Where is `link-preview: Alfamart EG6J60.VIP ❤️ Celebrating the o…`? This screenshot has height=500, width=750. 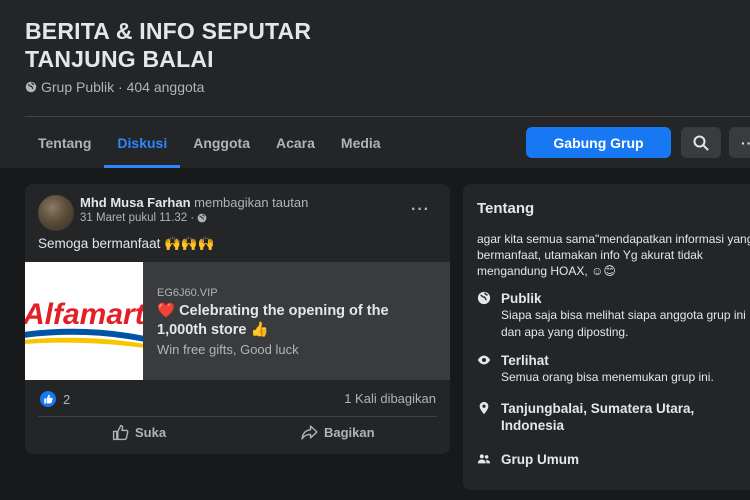 link-preview: Alfamart EG6J60.VIP ❤️ Celebrating the o… is located at coordinates (237, 321).